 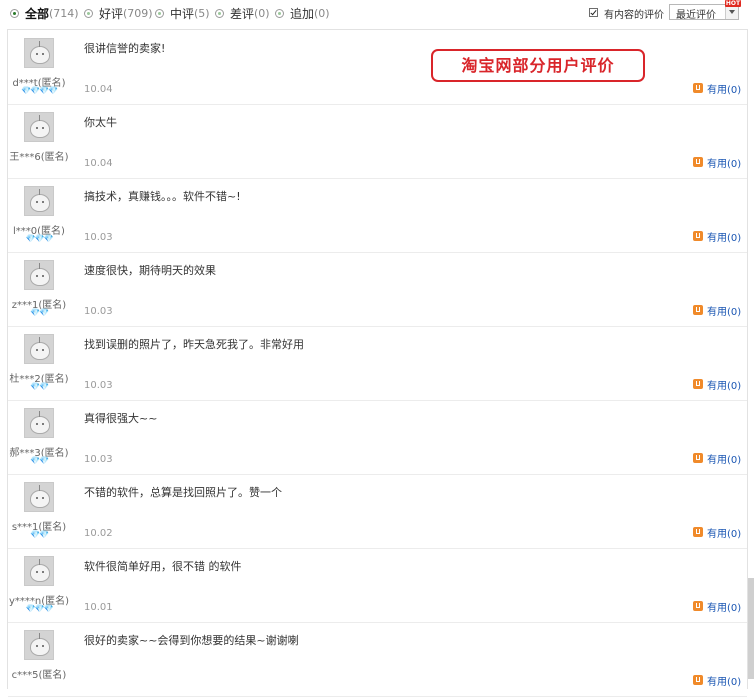 I want to click on review-text: 你太牛, so click(x=100, y=122).